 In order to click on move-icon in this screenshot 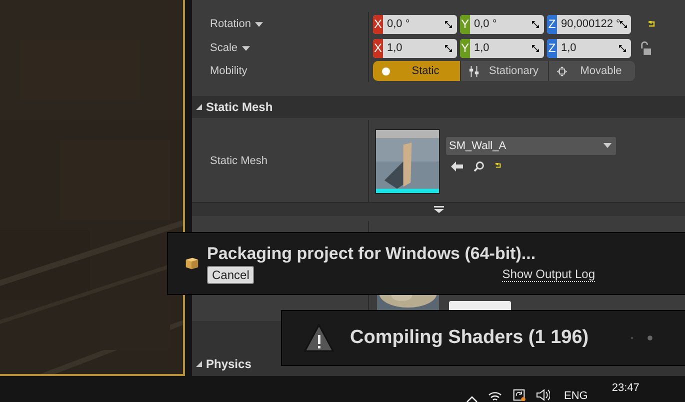, I will do `click(562, 71)`.